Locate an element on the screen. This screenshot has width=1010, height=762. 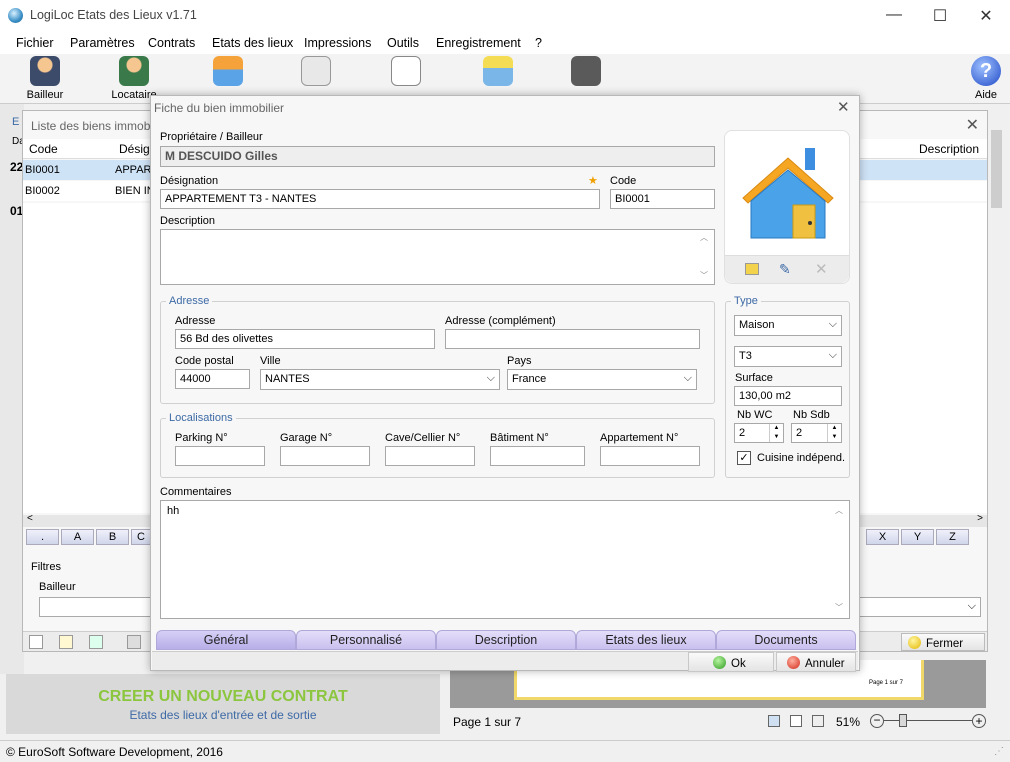
fermer-button: Fermer is located at coordinates (943, 642).